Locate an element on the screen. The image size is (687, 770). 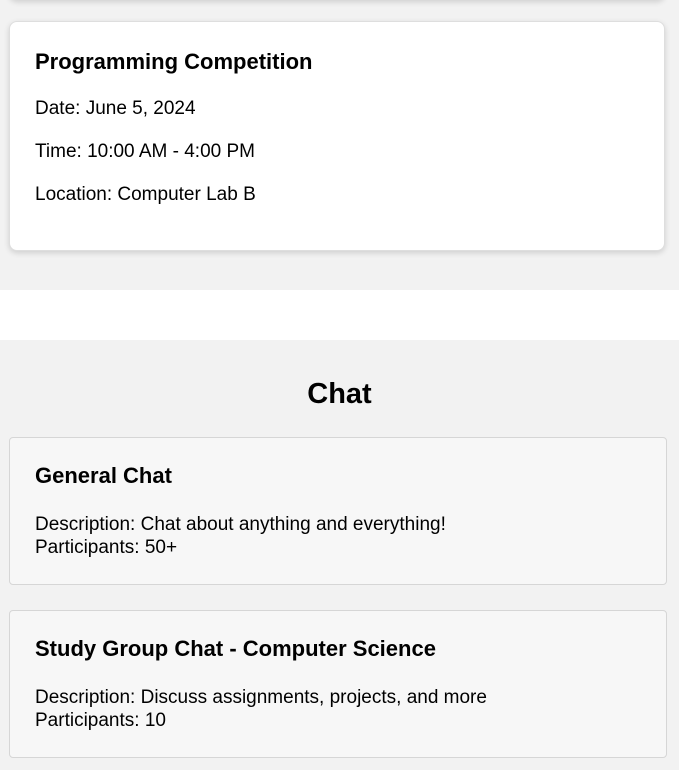
chat-room-title: Study Group Chat - Computer Science is located at coordinates (235, 648).